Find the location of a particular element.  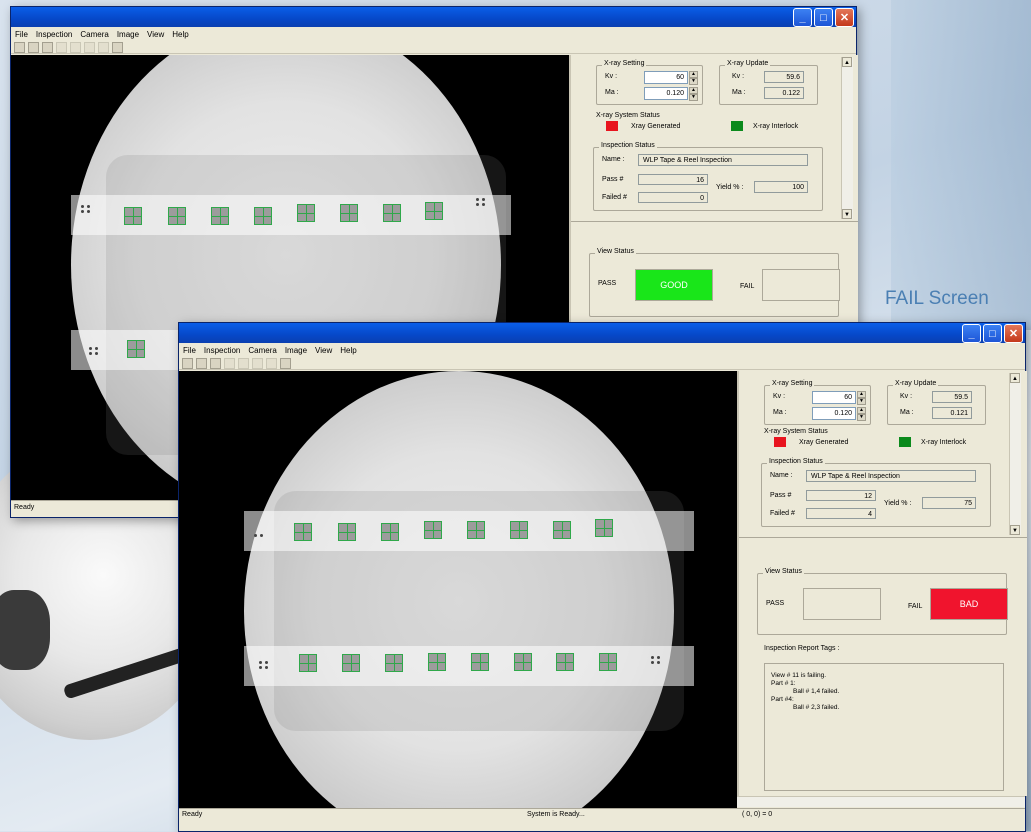

fail-screen-caption: FAIL Screen is located at coordinates (937, 298).